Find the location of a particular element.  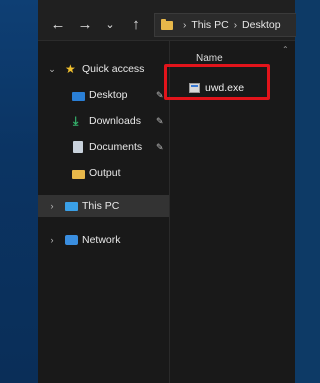

arrow-right-icon: → is located at coordinates (85, 24).